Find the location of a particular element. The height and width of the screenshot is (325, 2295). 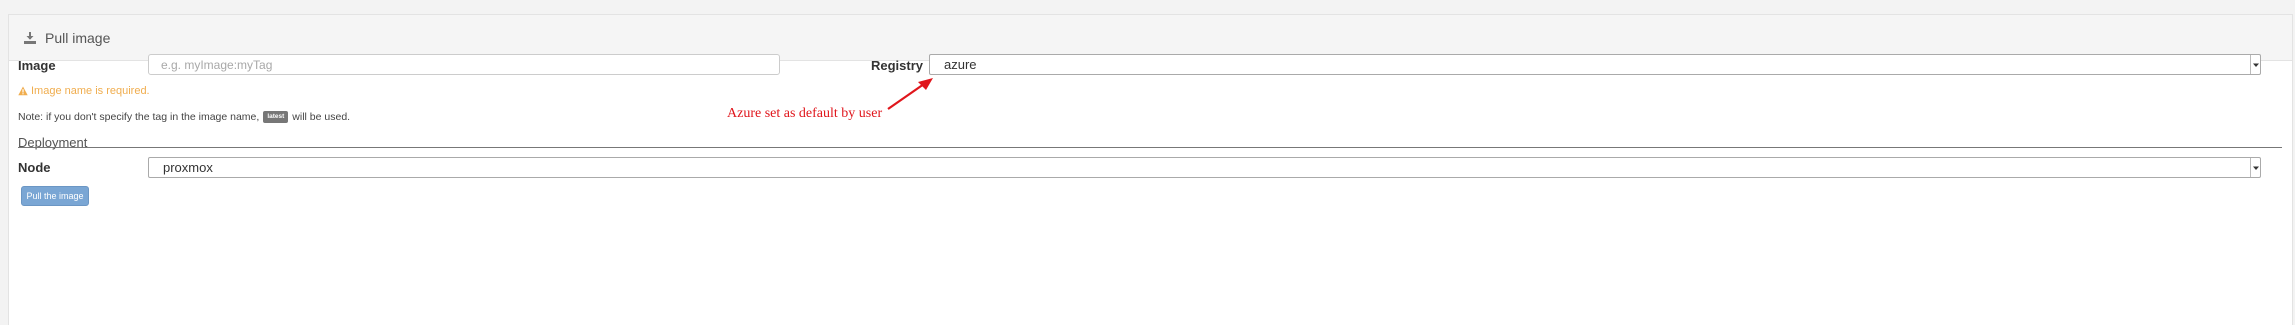

panel-title: Pull image is located at coordinates (78, 37).